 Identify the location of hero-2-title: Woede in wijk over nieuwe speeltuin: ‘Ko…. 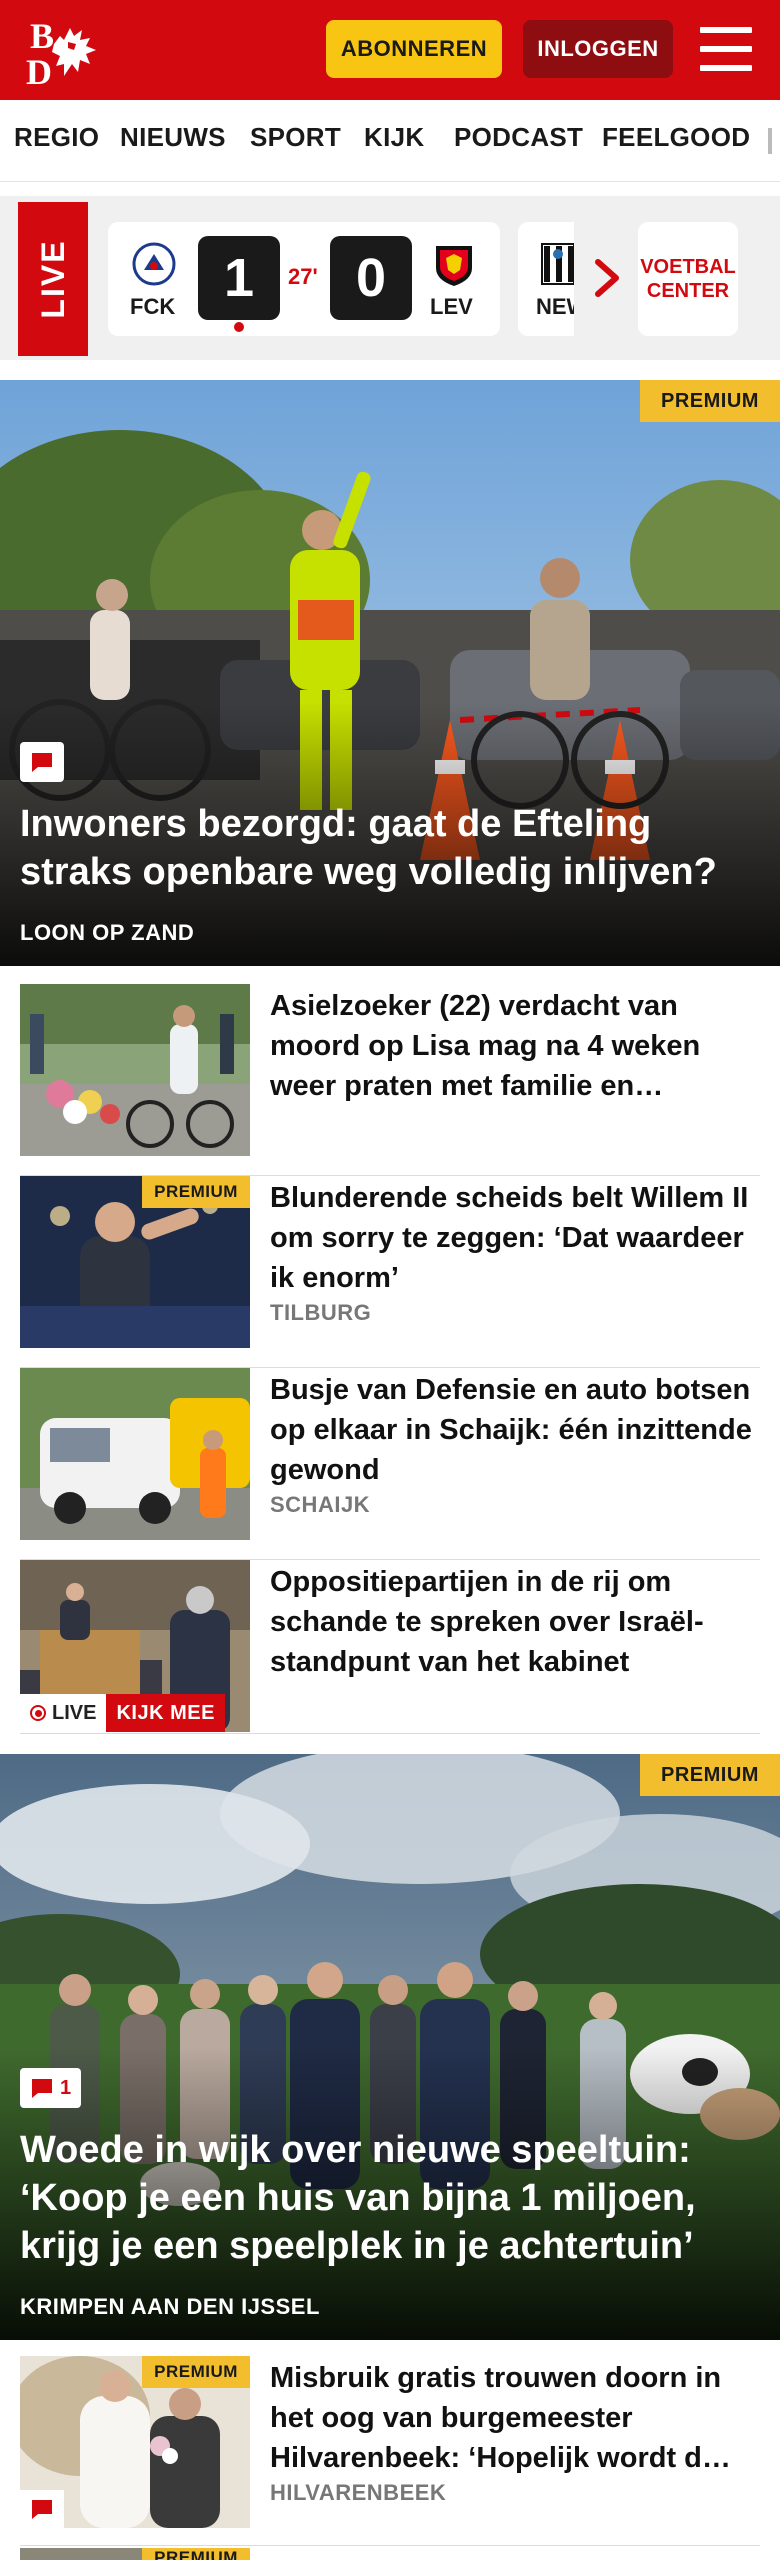
(394, 2198).